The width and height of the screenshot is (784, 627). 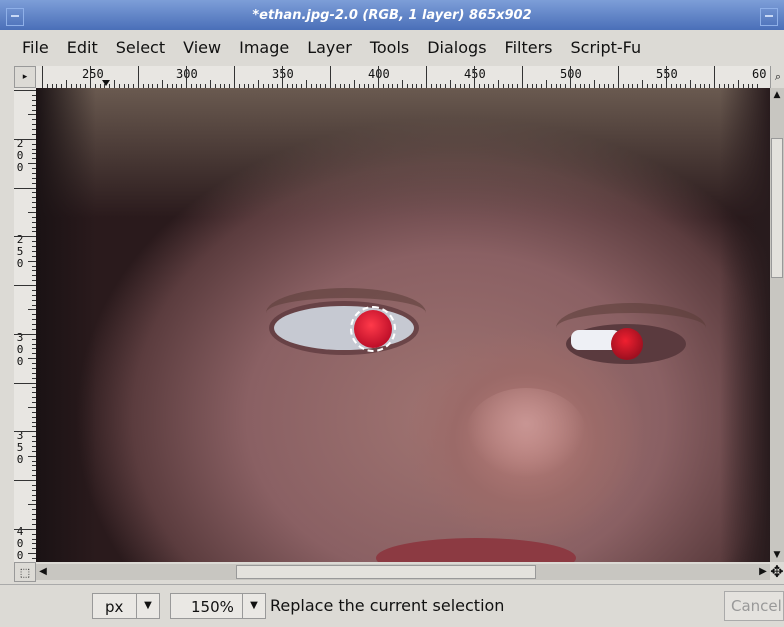 What do you see at coordinates (777, 95) in the screenshot?
I see `scroll-up-icon: ▲` at bounding box center [777, 95].